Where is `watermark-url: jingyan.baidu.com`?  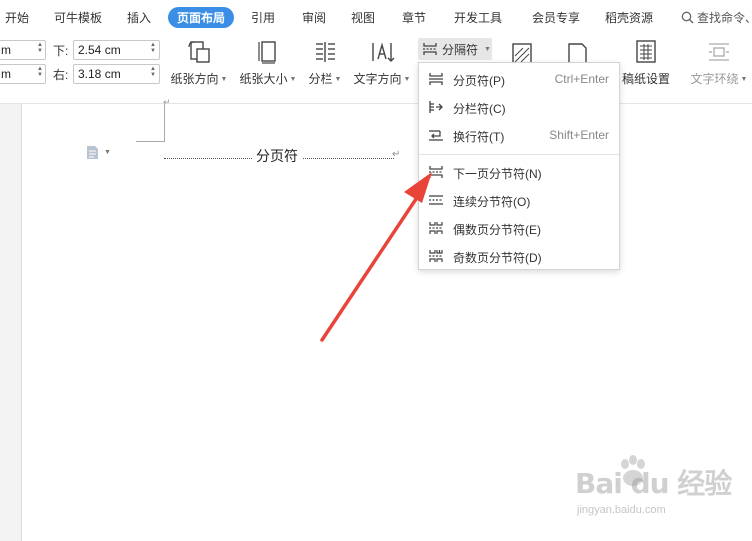 watermark-url: jingyan.baidu.com is located at coordinates (621, 510).